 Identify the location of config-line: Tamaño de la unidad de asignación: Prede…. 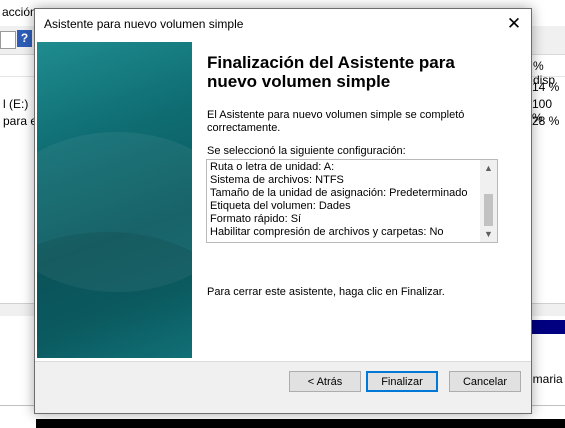
(339, 193).